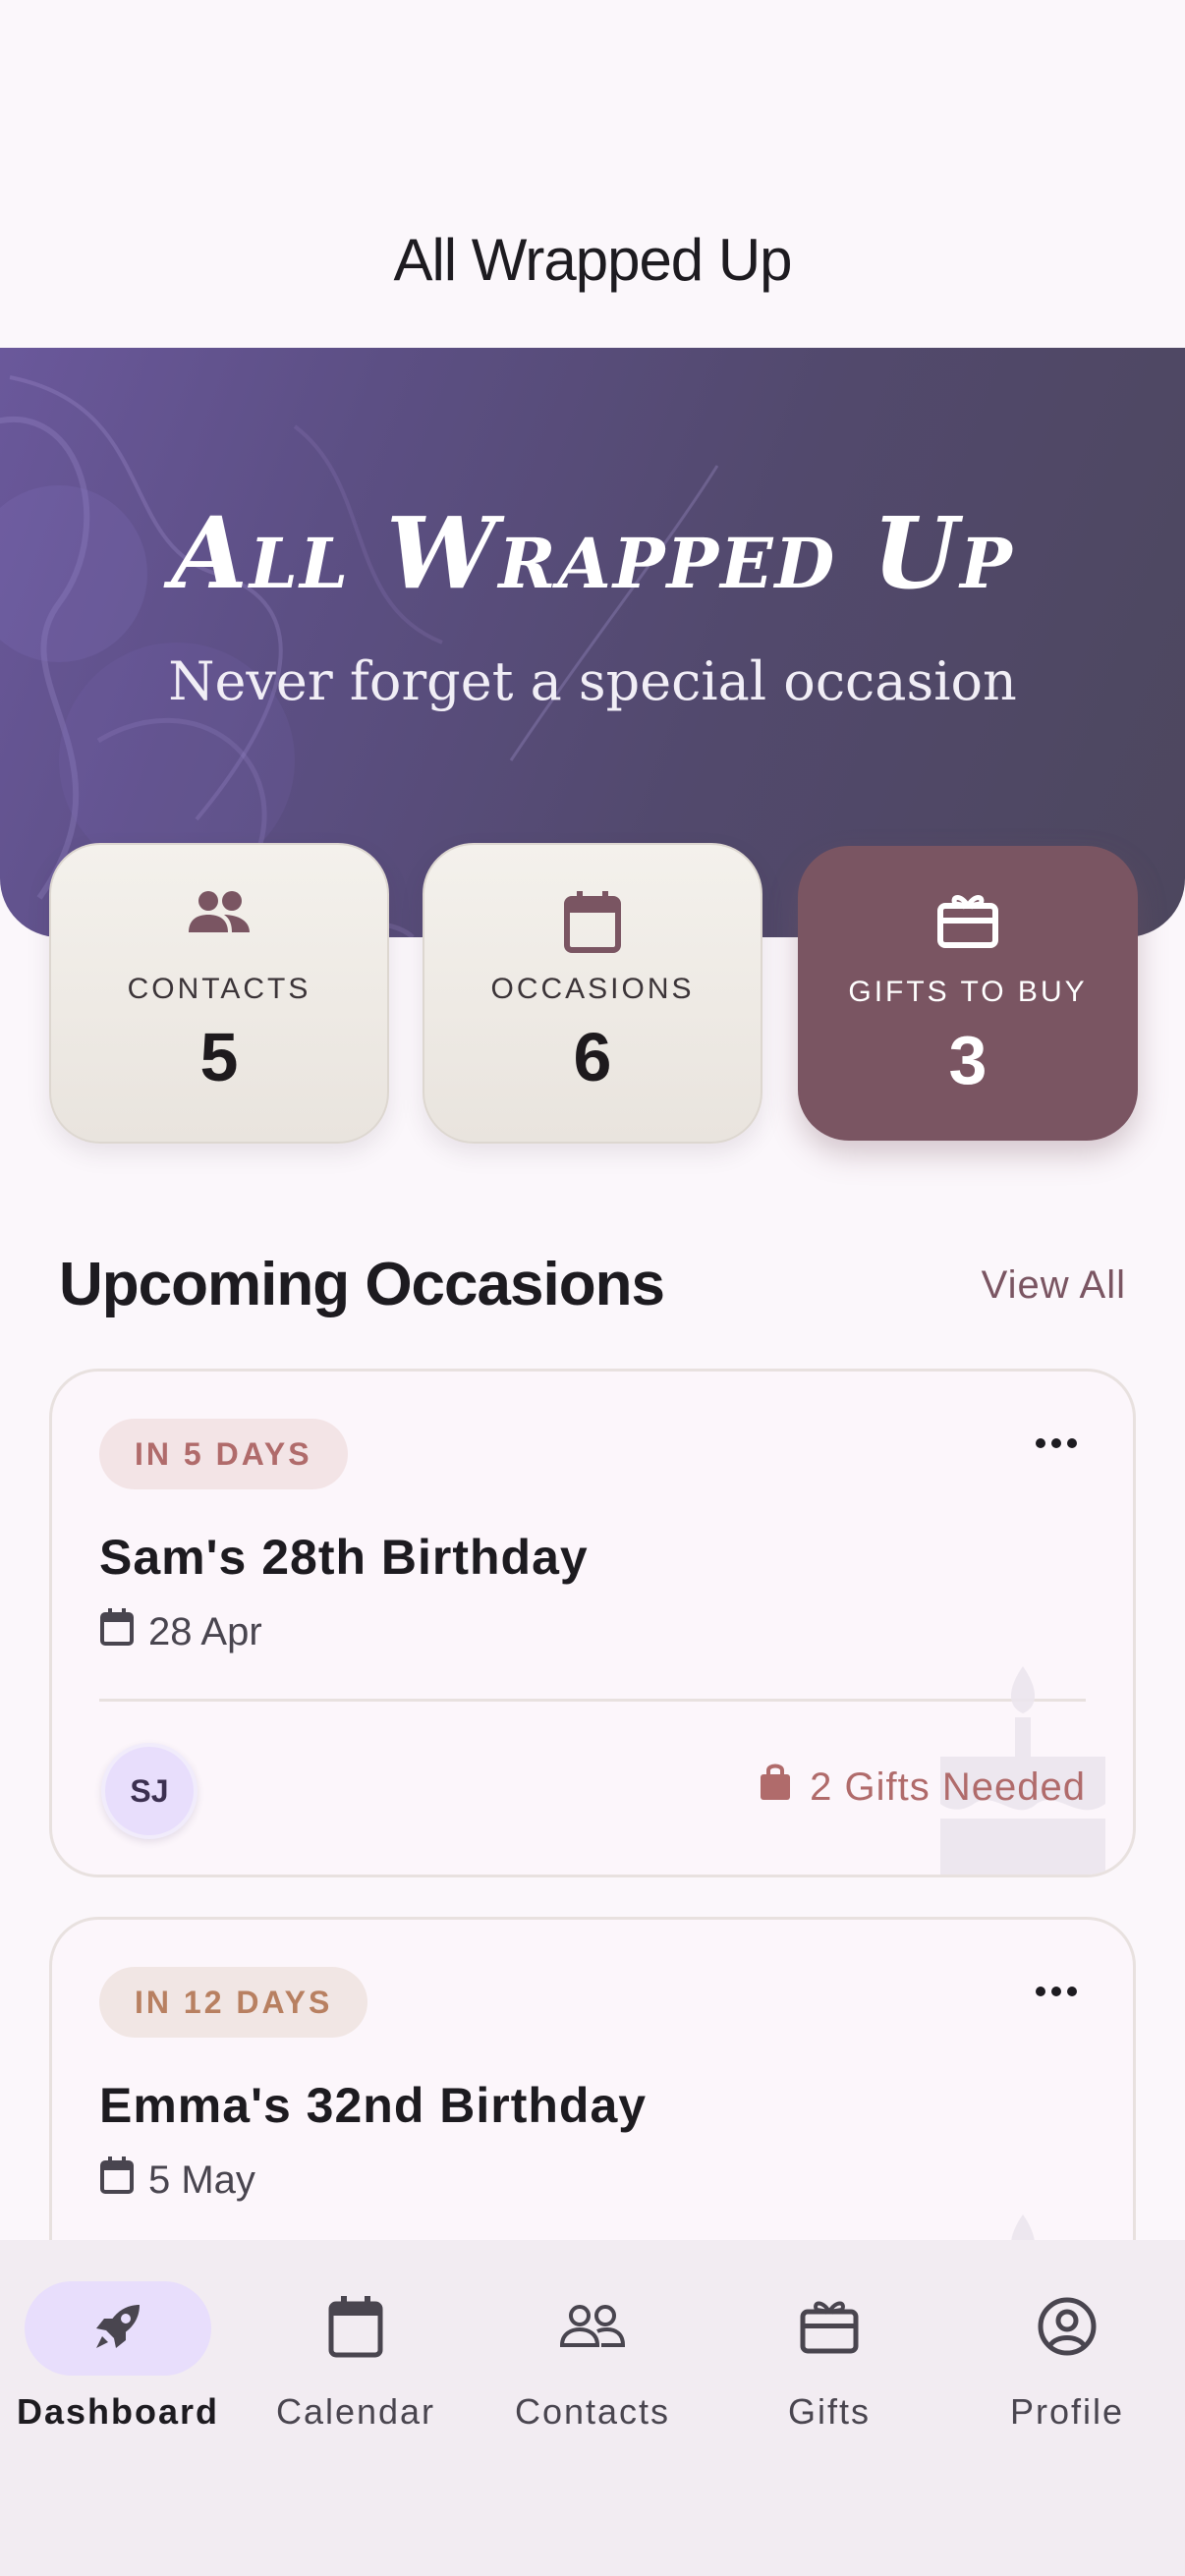 Image resolution: width=1185 pixels, height=2576 pixels. I want to click on stat-card-contacts: CONTACTS 5, so click(219, 993).